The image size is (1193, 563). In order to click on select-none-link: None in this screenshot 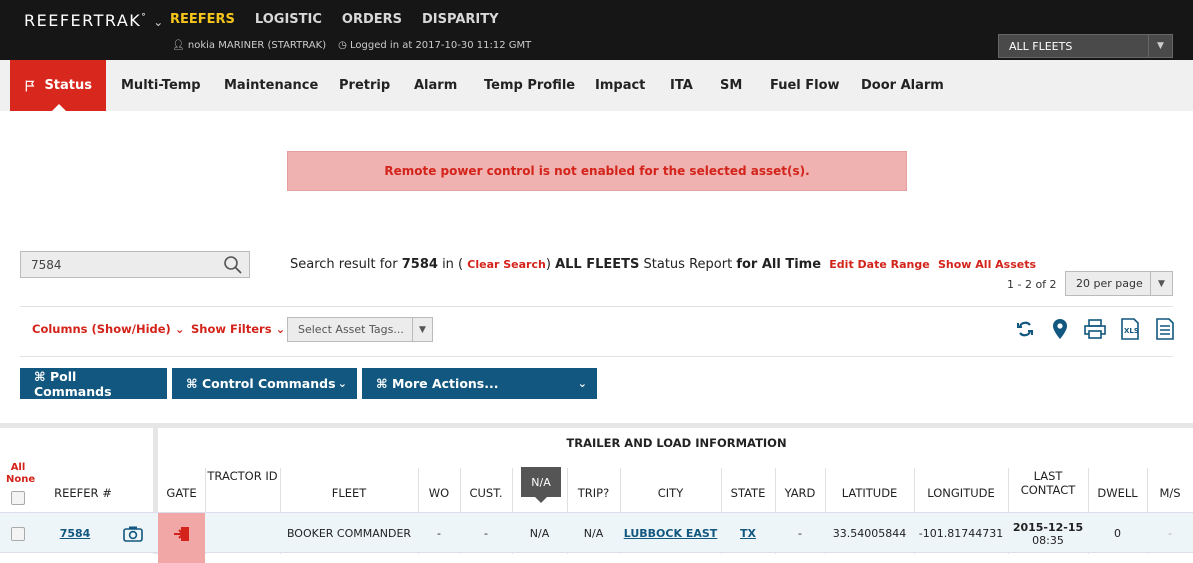, I will do `click(20, 480)`.